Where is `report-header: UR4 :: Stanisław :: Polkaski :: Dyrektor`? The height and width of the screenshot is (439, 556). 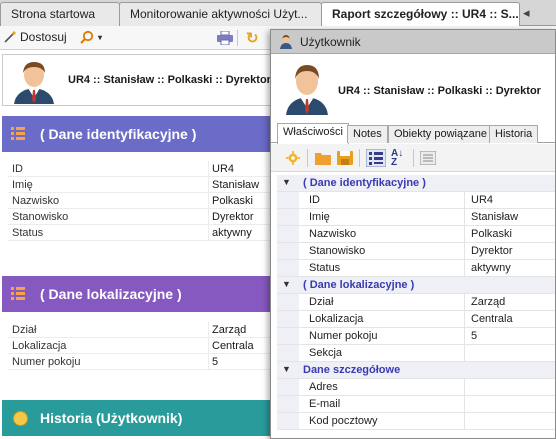
report-header: UR4 :: Stanisław :: Polkaski :: Dyrektor is located at coordinates (137, 80).